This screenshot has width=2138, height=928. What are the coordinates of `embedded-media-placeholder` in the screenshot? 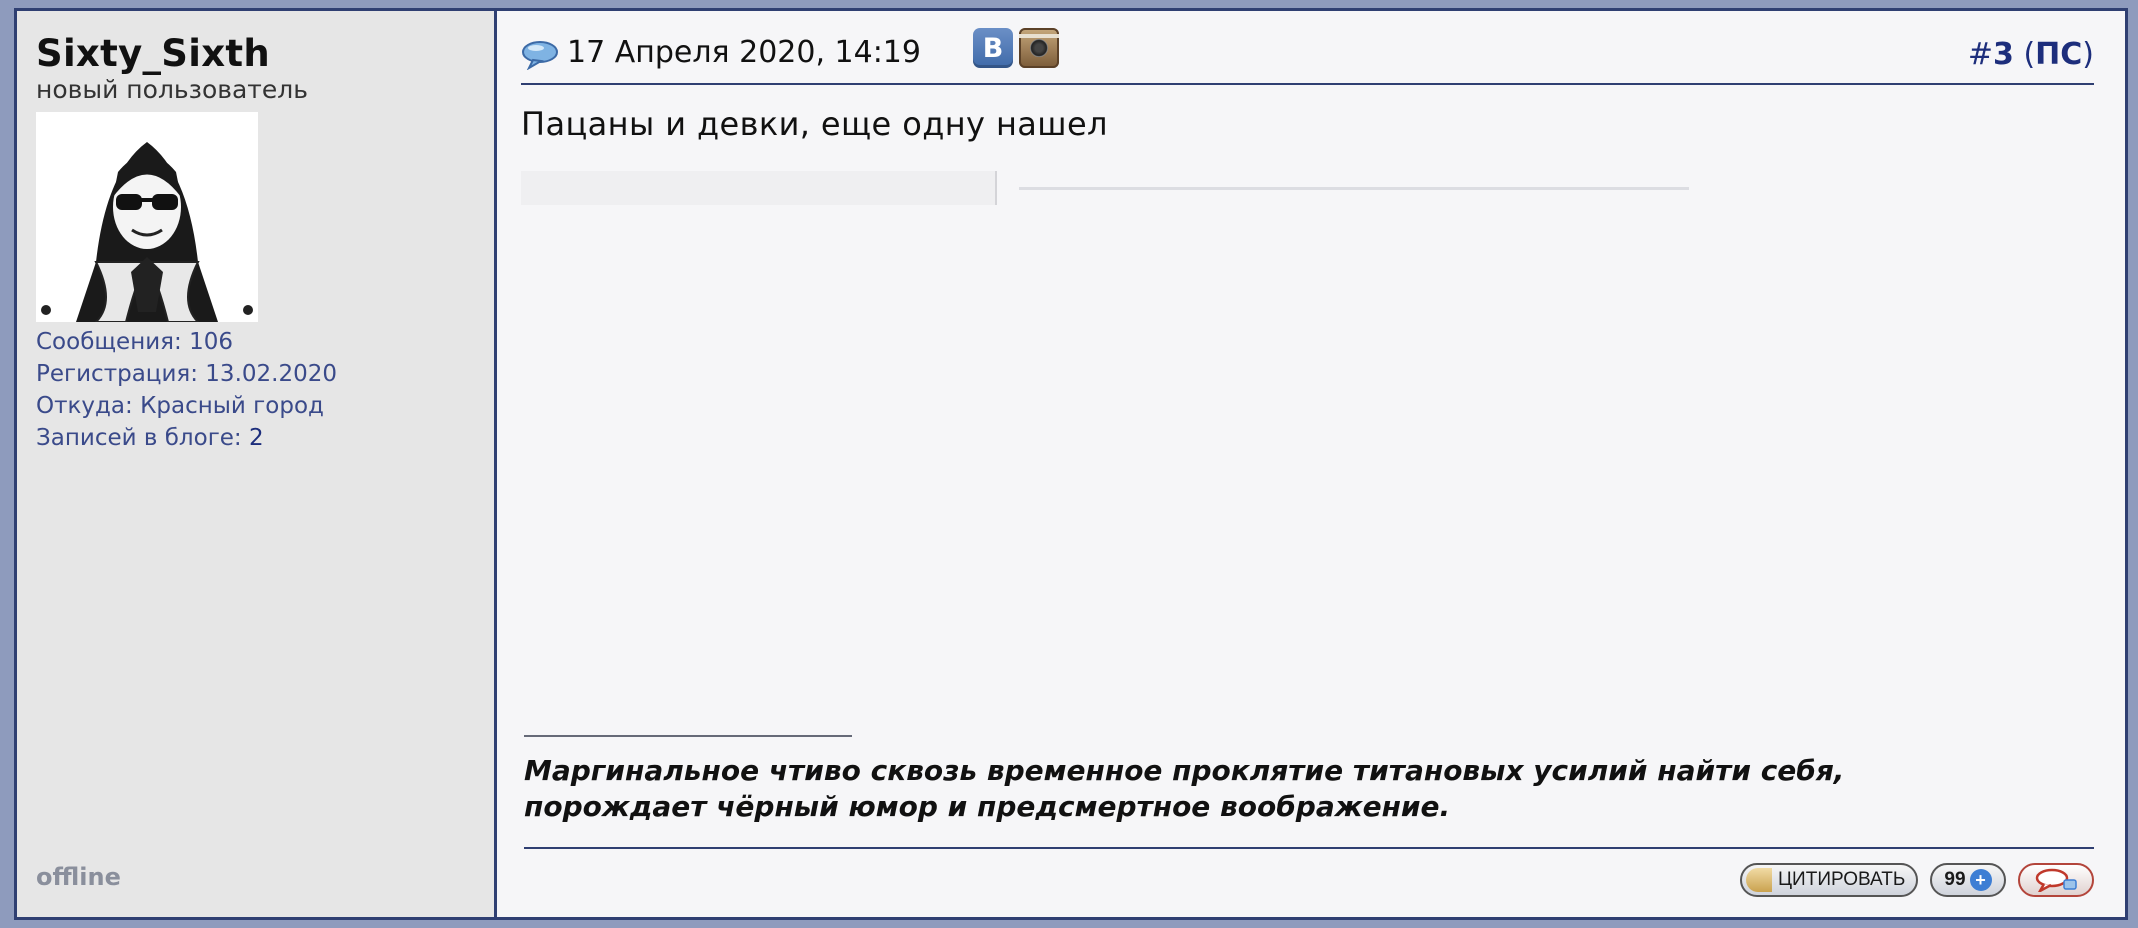 It's located at (1307, 191).